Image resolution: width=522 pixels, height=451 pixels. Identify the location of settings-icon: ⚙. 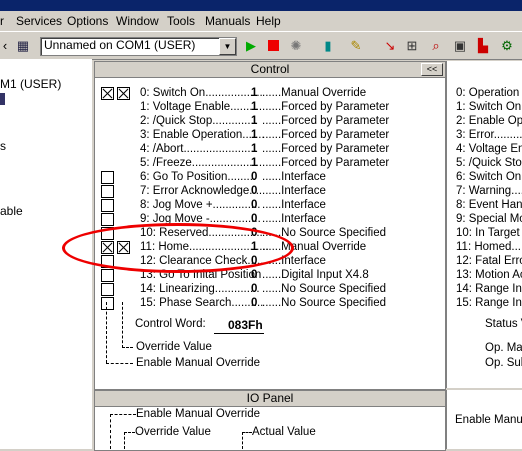
(507, 45).